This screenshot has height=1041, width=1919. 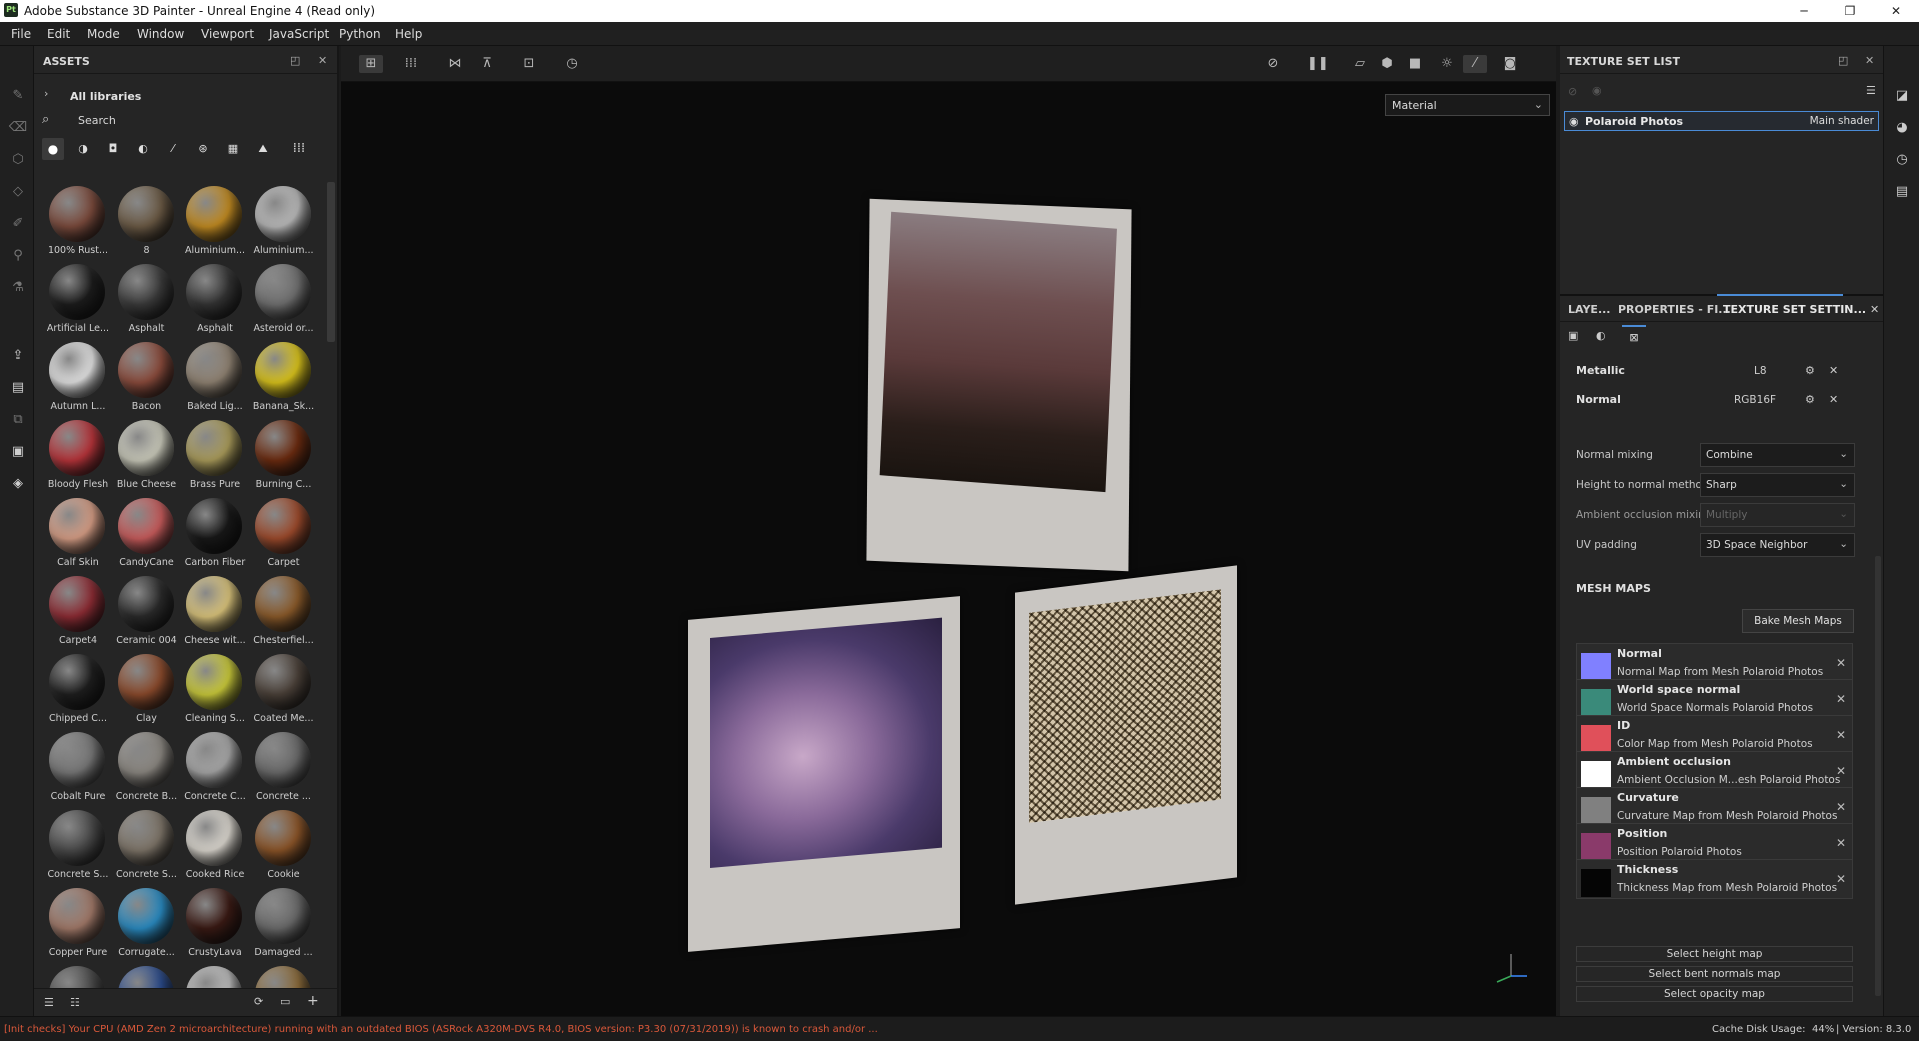 What do you see at coordinates (1634, 336) in the screenshot?
I see `uv-settings-icon: ⊠` at bounding box center [1634, 336].